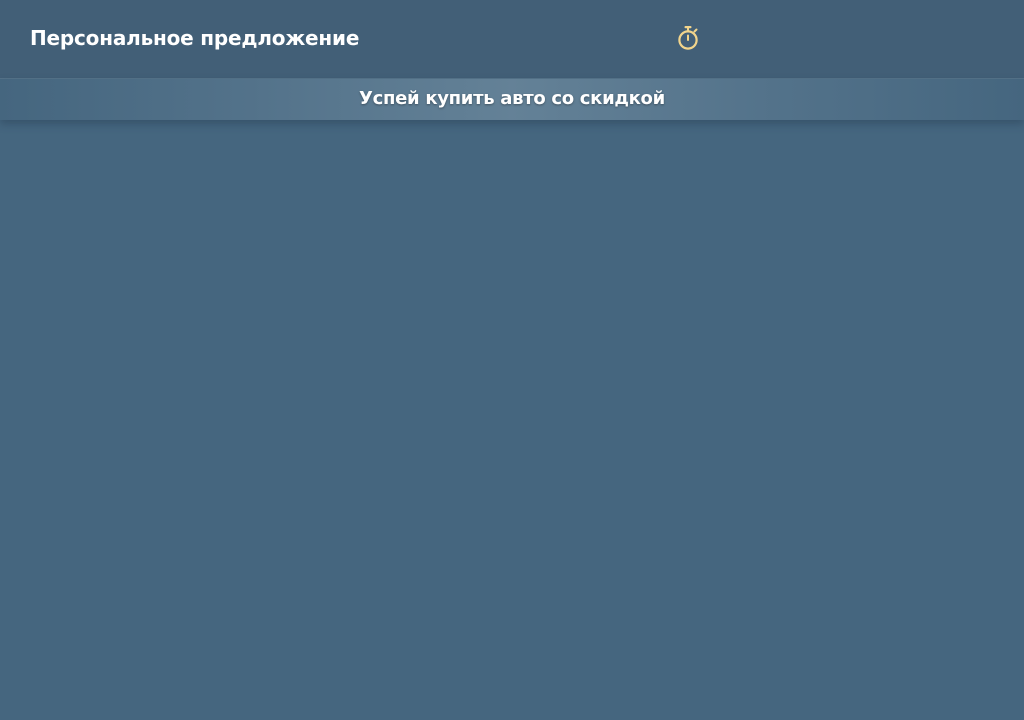  I want to click on promo-banner: Успей купить авто со скидкой, so click(512, 99).